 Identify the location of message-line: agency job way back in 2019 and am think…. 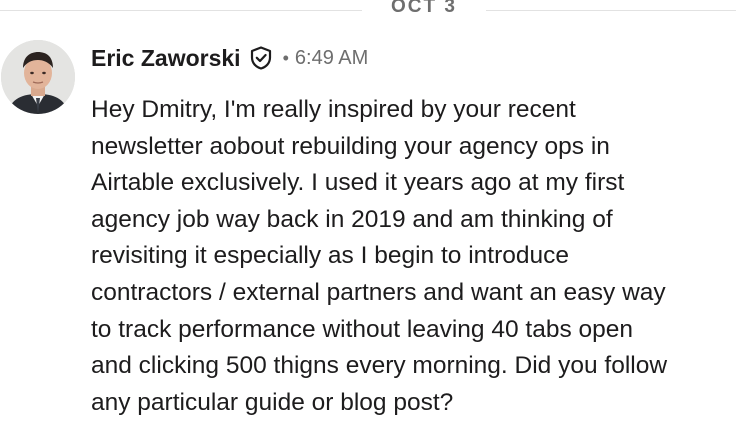
(352, 219).